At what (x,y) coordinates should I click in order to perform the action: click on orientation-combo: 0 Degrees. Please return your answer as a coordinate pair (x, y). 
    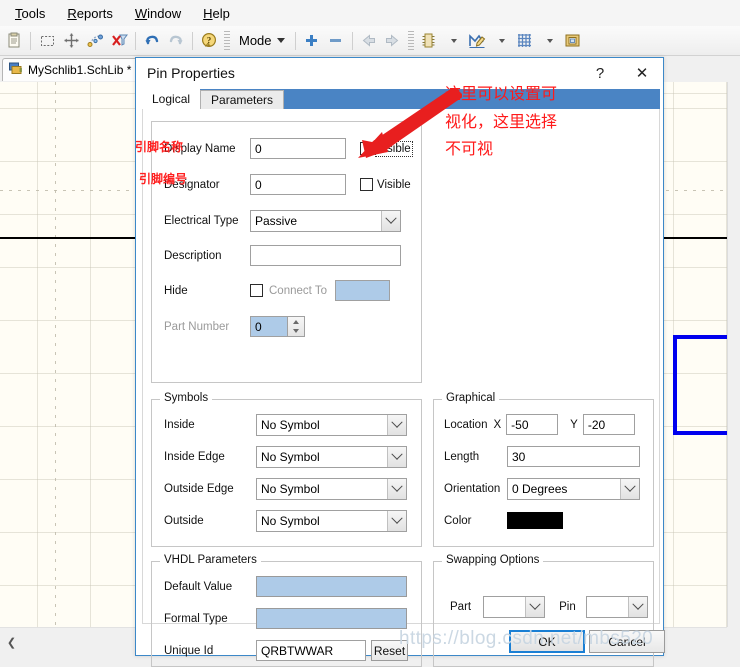
    Looking at the image, I should click on (573, 489).